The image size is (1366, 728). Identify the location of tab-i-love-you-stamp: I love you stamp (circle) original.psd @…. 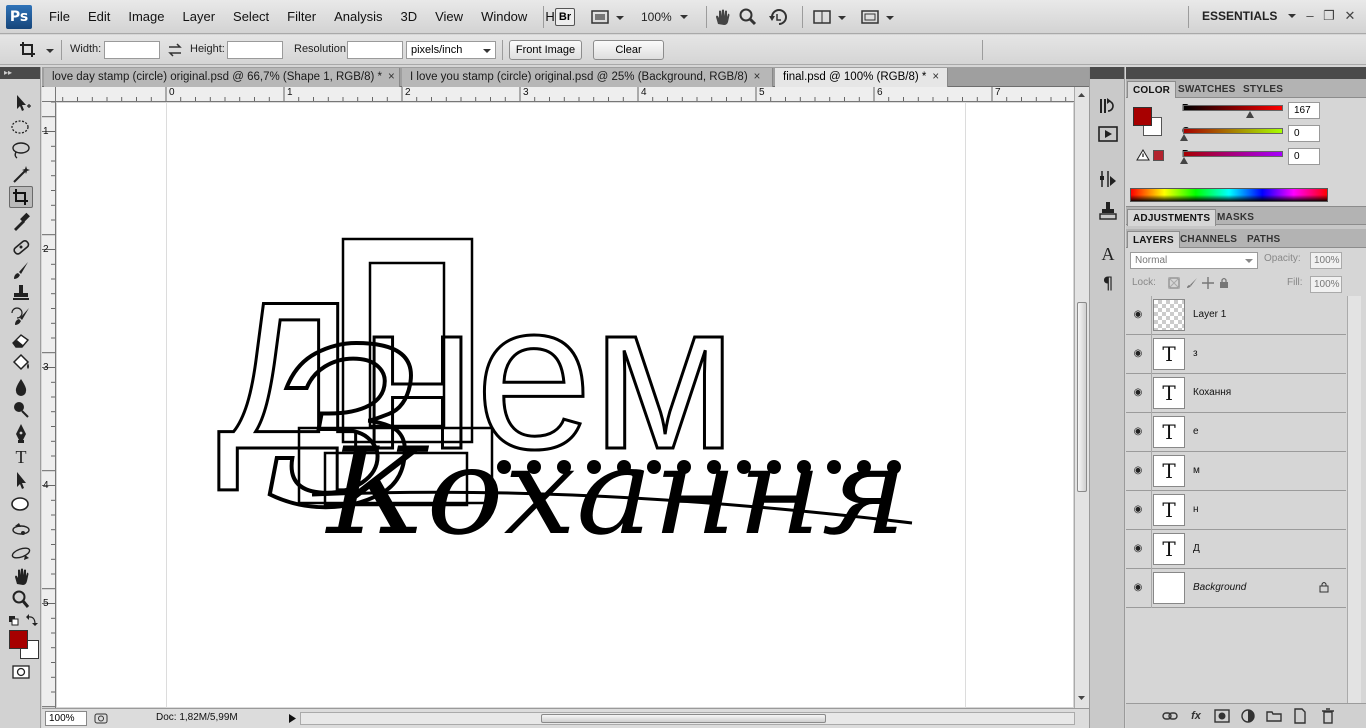
(587, 77).